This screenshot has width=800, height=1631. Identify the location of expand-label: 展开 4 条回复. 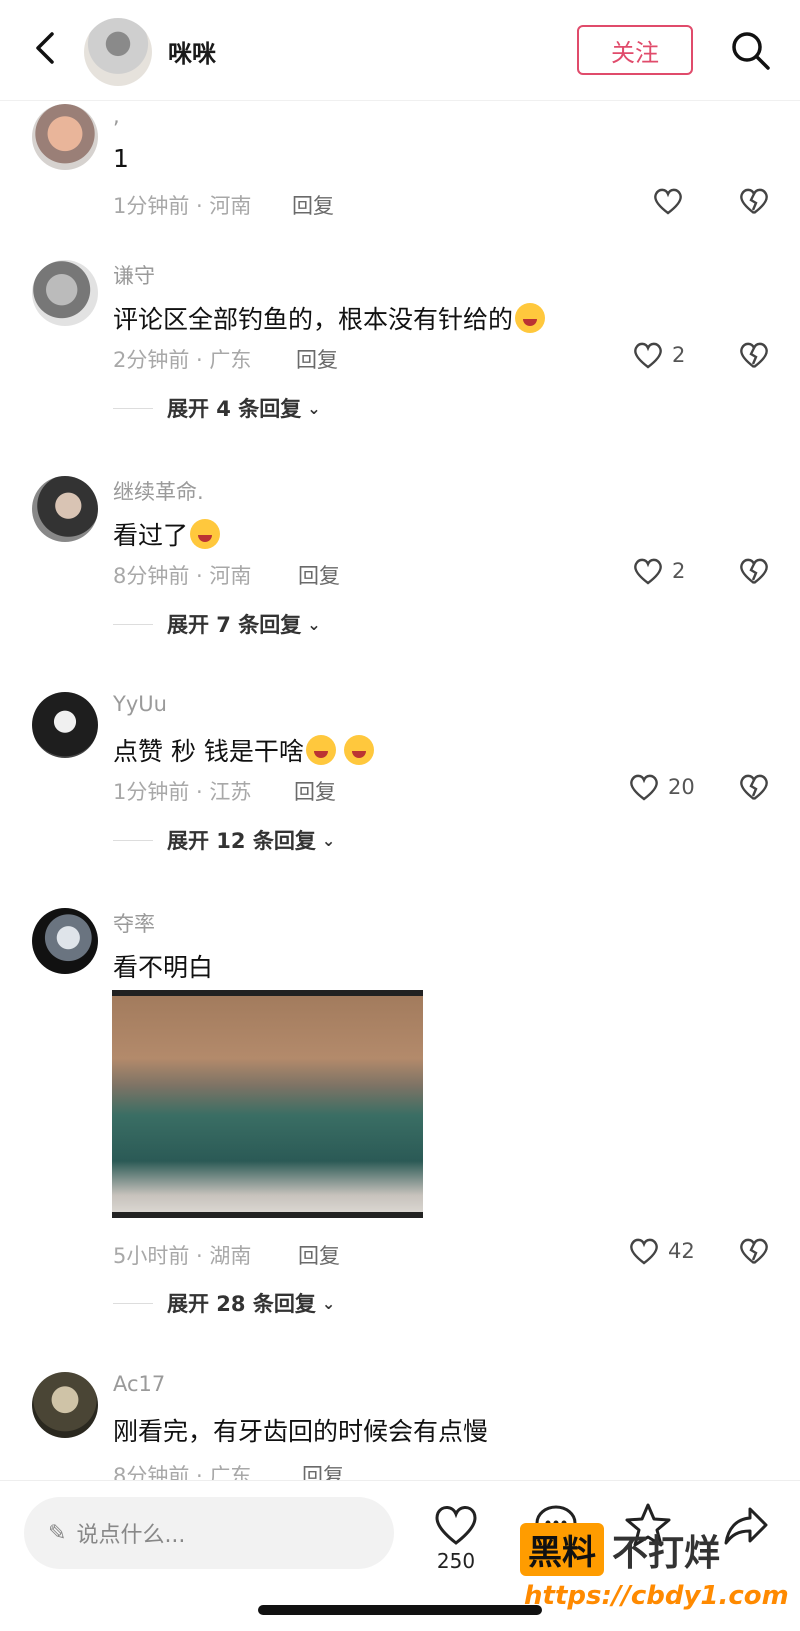
(234, 409).